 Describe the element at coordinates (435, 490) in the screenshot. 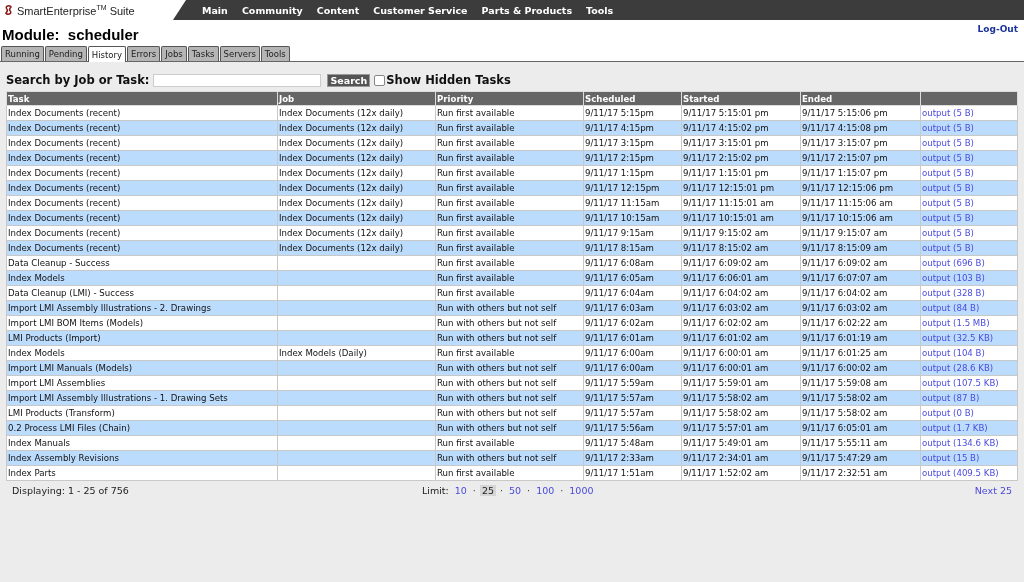

I see `limit-label: Limit:` at that location.